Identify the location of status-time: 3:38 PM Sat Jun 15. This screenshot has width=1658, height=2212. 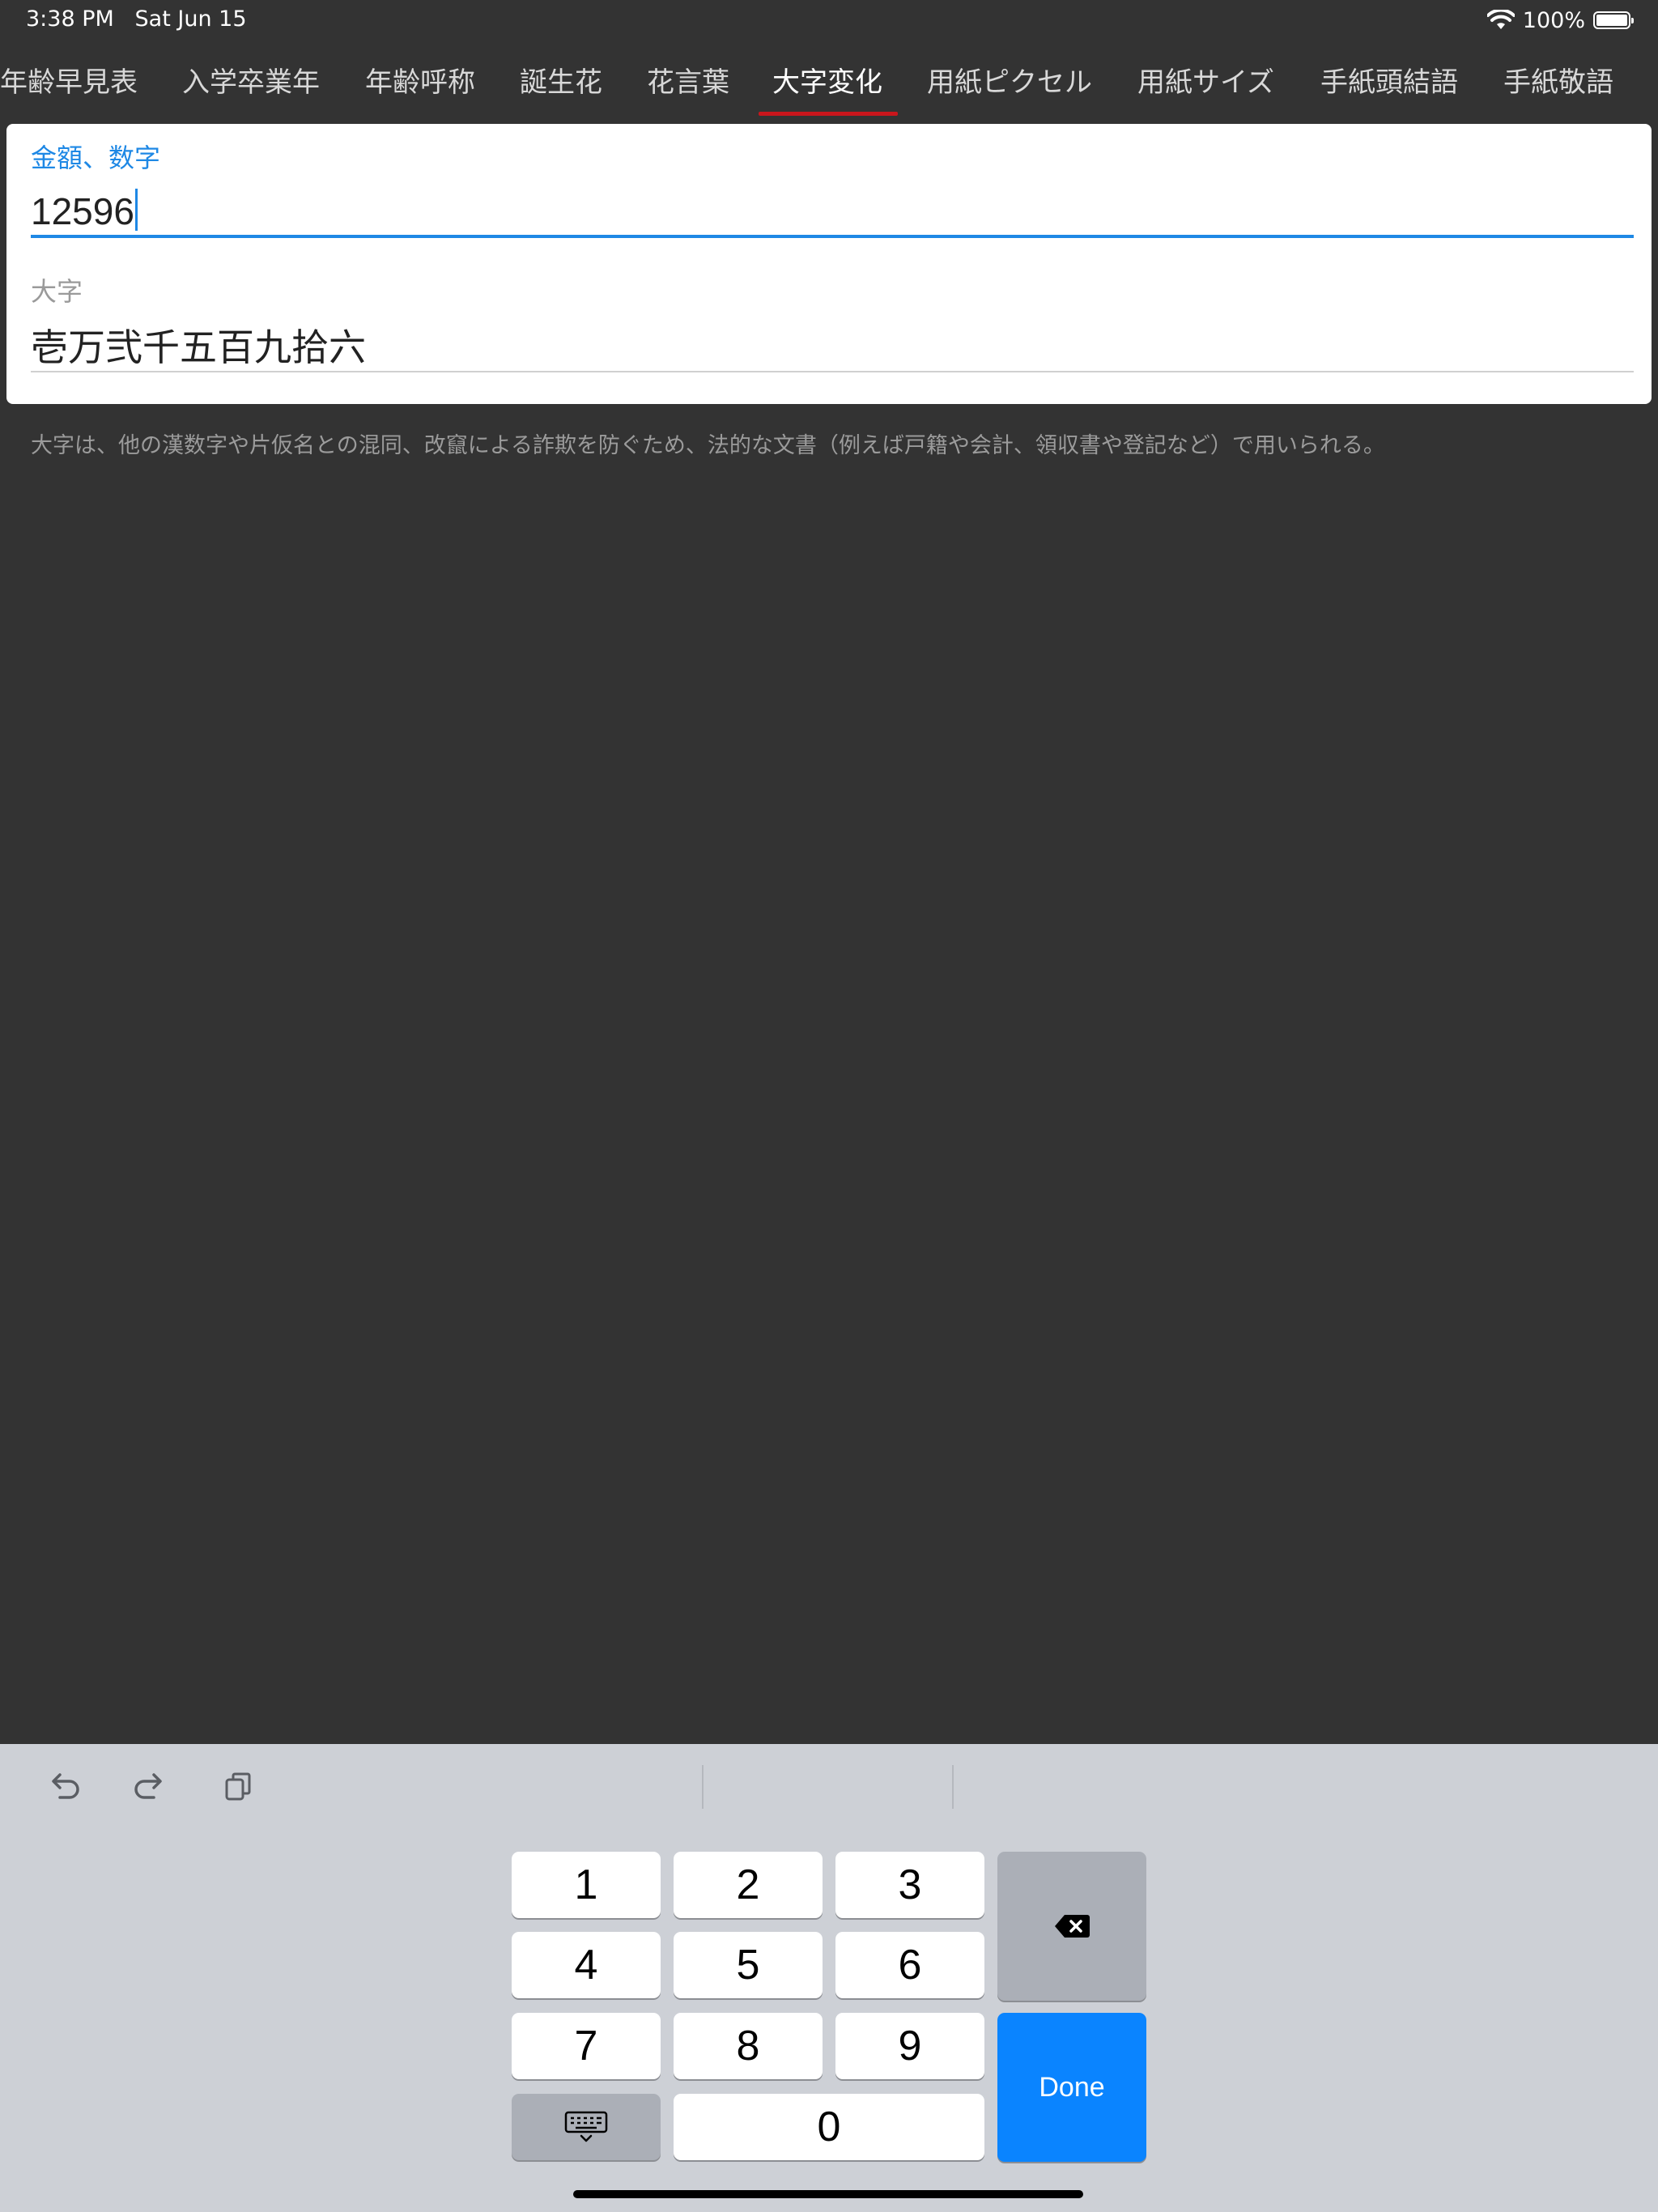
(136, 19).